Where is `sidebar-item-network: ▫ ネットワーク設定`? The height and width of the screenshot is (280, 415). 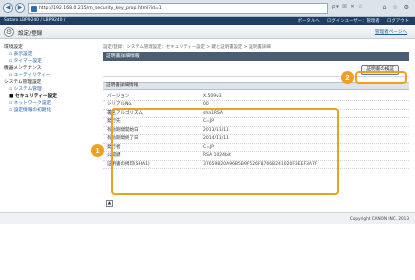
sidebar-item-network: ▫ ネットワーク設定 is located at coordinates (51, 103).